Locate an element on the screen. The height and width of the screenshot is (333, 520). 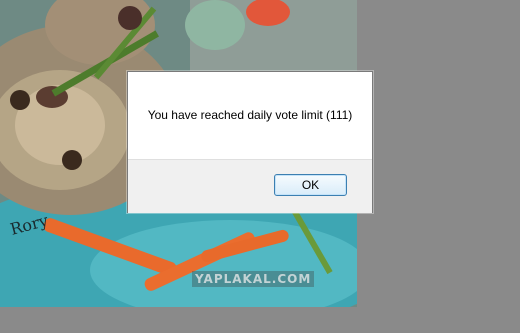
watermark: YAPLAKAL.COM is located at coordinates (253, 279).